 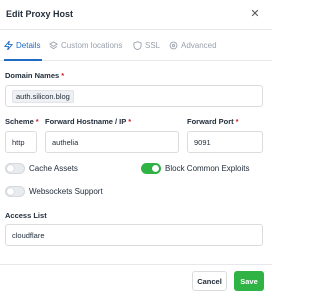 I want to click on settings-icon, so click(x=173, y=45).